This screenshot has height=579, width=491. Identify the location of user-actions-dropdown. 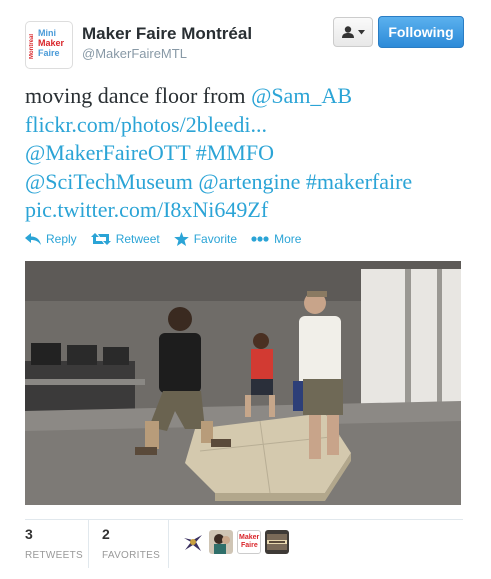
(353, 32).